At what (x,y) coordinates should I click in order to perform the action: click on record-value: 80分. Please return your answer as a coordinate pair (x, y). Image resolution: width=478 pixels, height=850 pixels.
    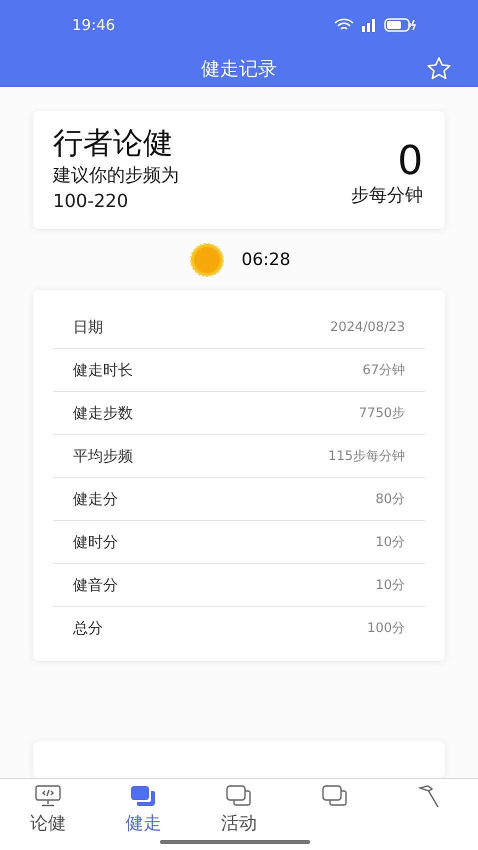
    Looking at the image, I should click on (390, 499).